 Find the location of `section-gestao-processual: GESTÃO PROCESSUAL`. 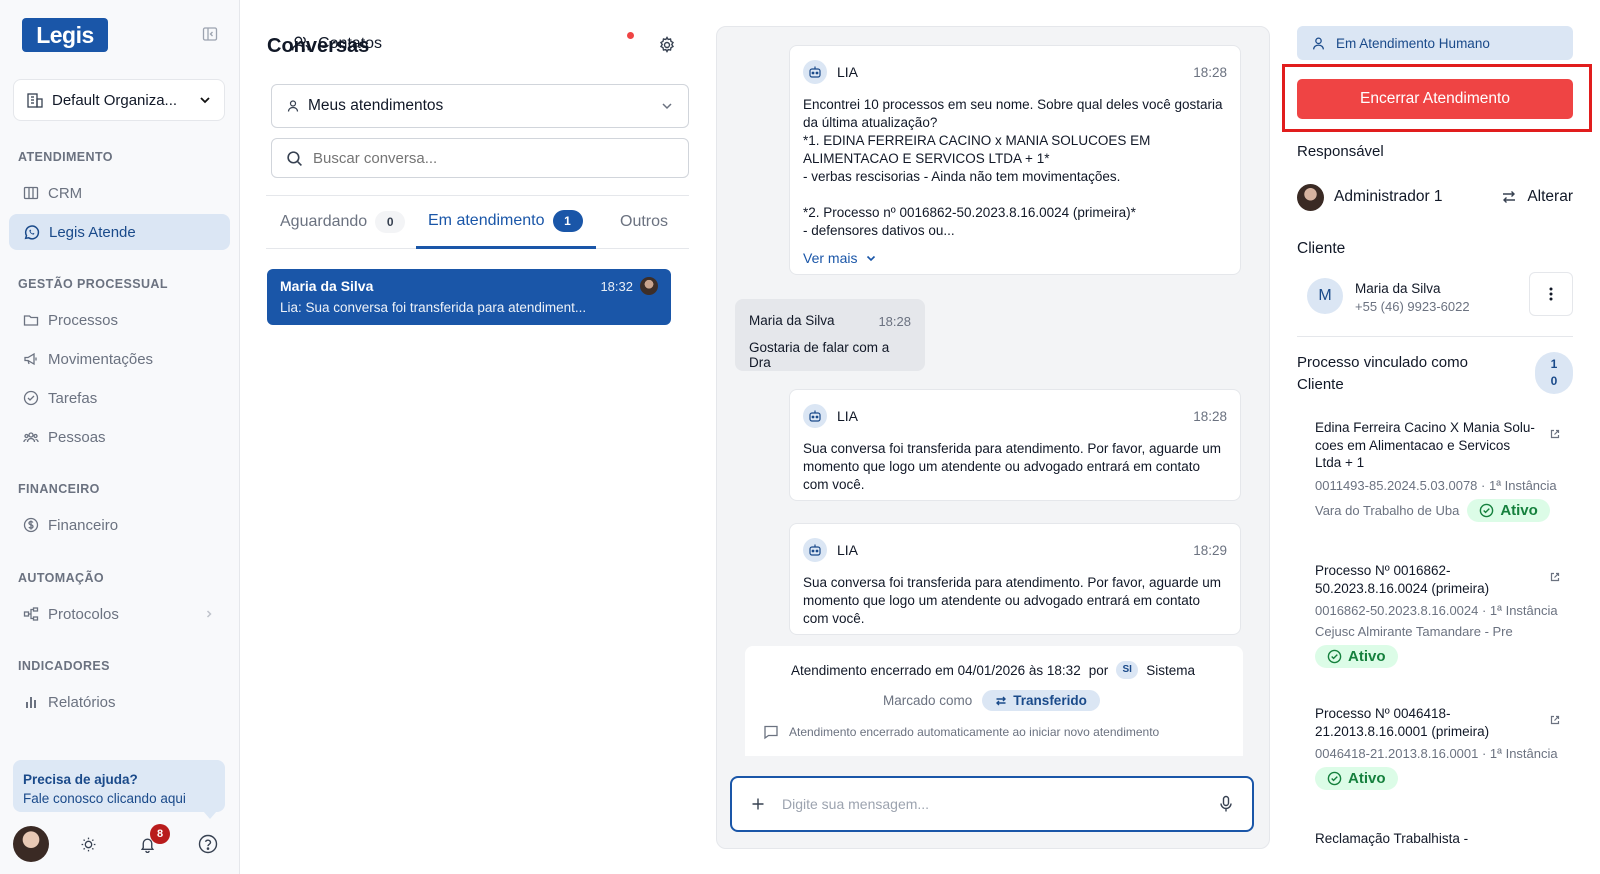

section-gestao-processual: GESTÃO PROCESSUAL is located at coordinates (93, 284).